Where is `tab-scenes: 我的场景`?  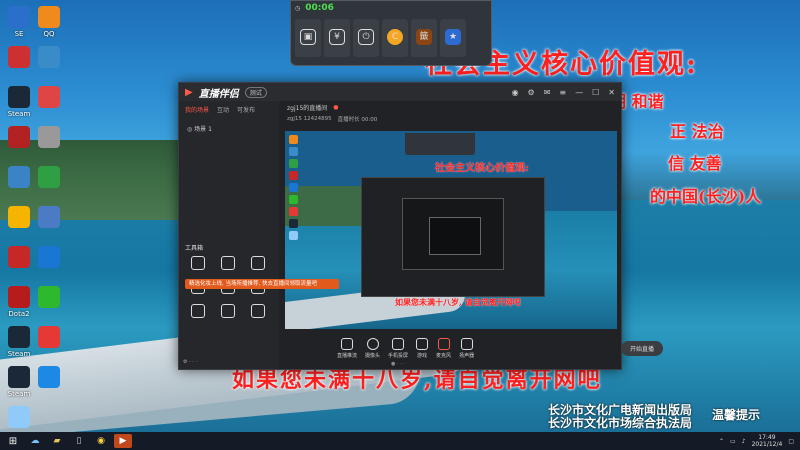 tab-scenes: 我的场景 is located at coordinates (197, 109).